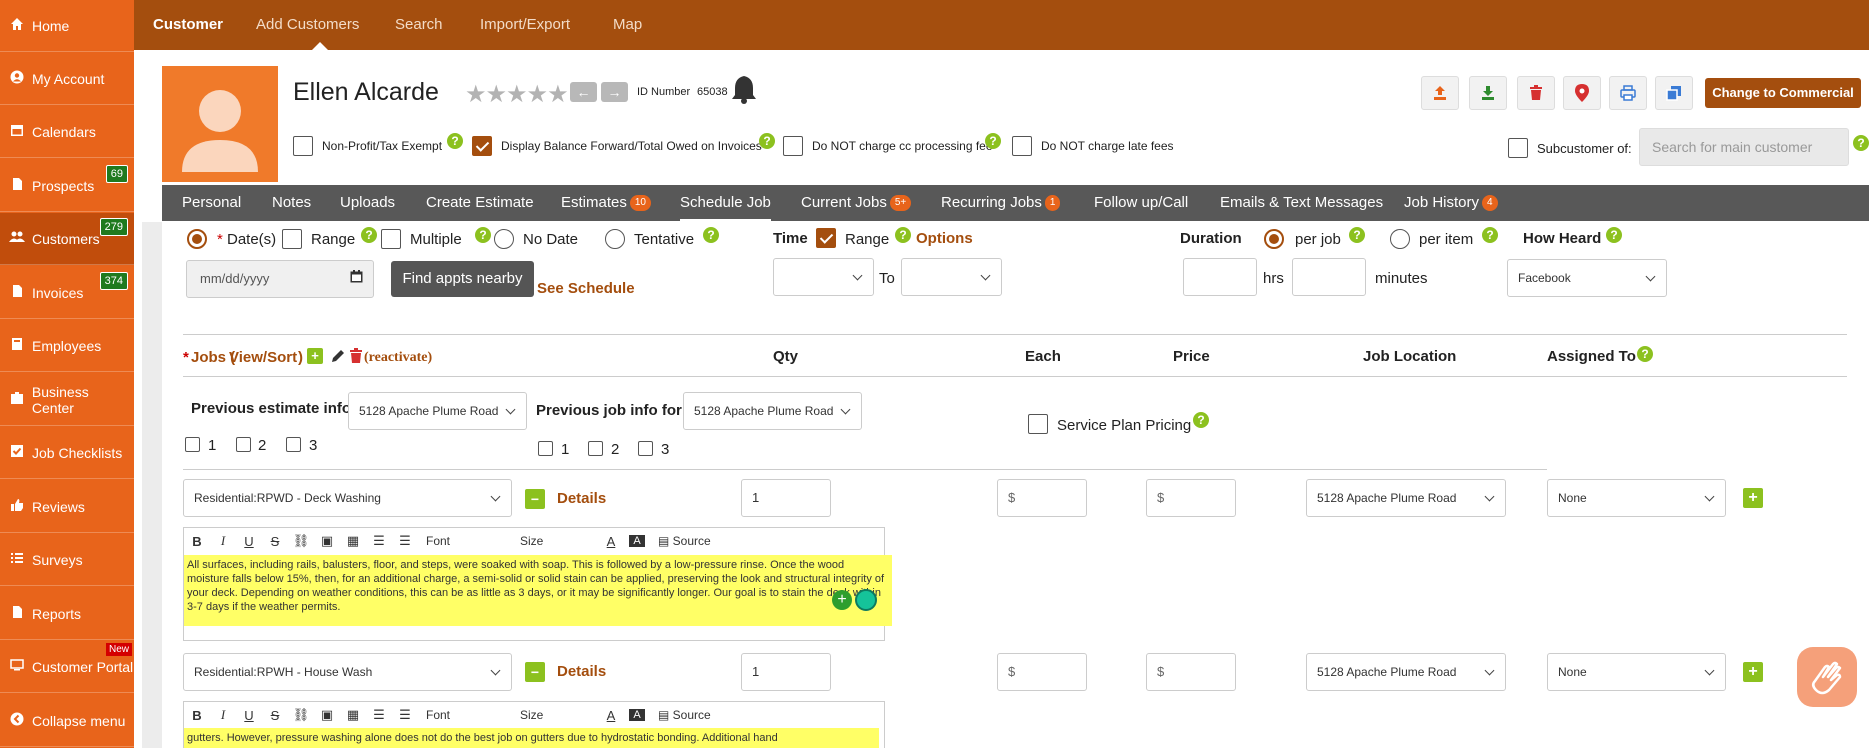 This screenshot has height=748, width=1869. What do you see at coordinates (398, 358) in the screenshot?
I see `reactivate-link: (reactivate)` at bounding box center [398, 358].